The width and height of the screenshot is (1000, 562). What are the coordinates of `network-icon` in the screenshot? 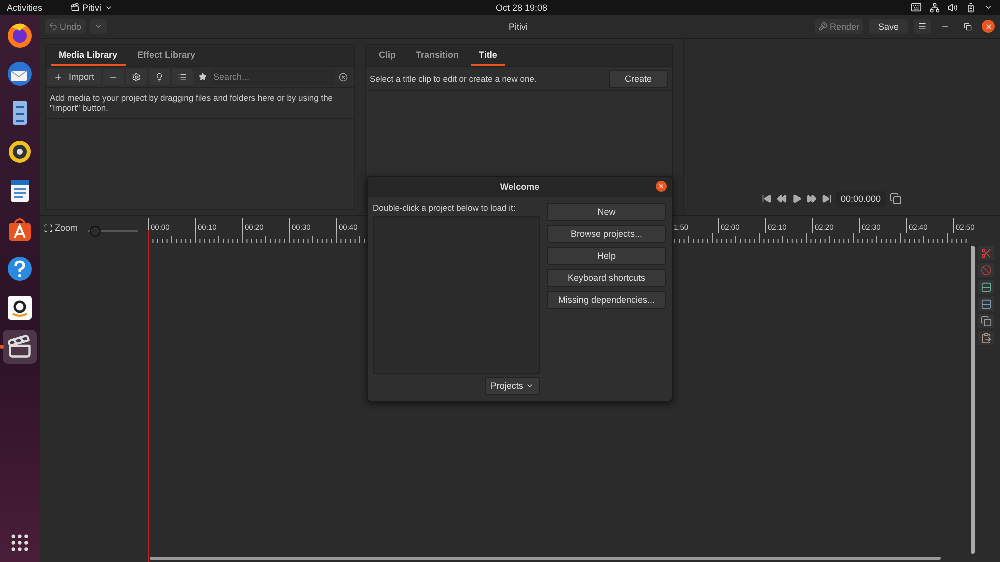 It's located at (935, 7).